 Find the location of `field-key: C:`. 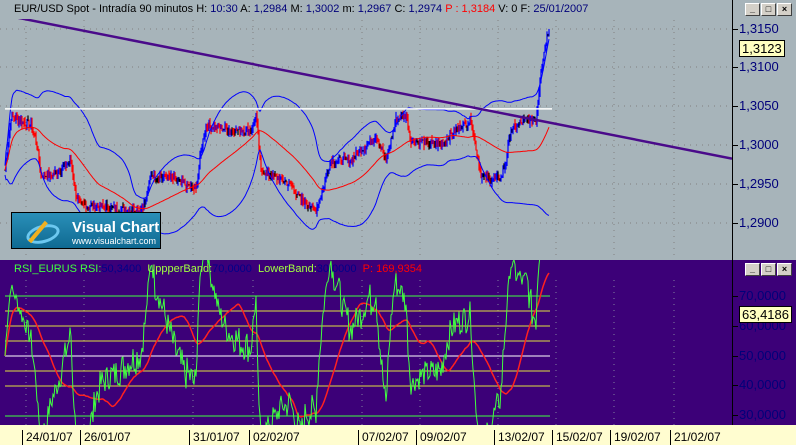

field-key: C: is located at coordinates (400, 9).